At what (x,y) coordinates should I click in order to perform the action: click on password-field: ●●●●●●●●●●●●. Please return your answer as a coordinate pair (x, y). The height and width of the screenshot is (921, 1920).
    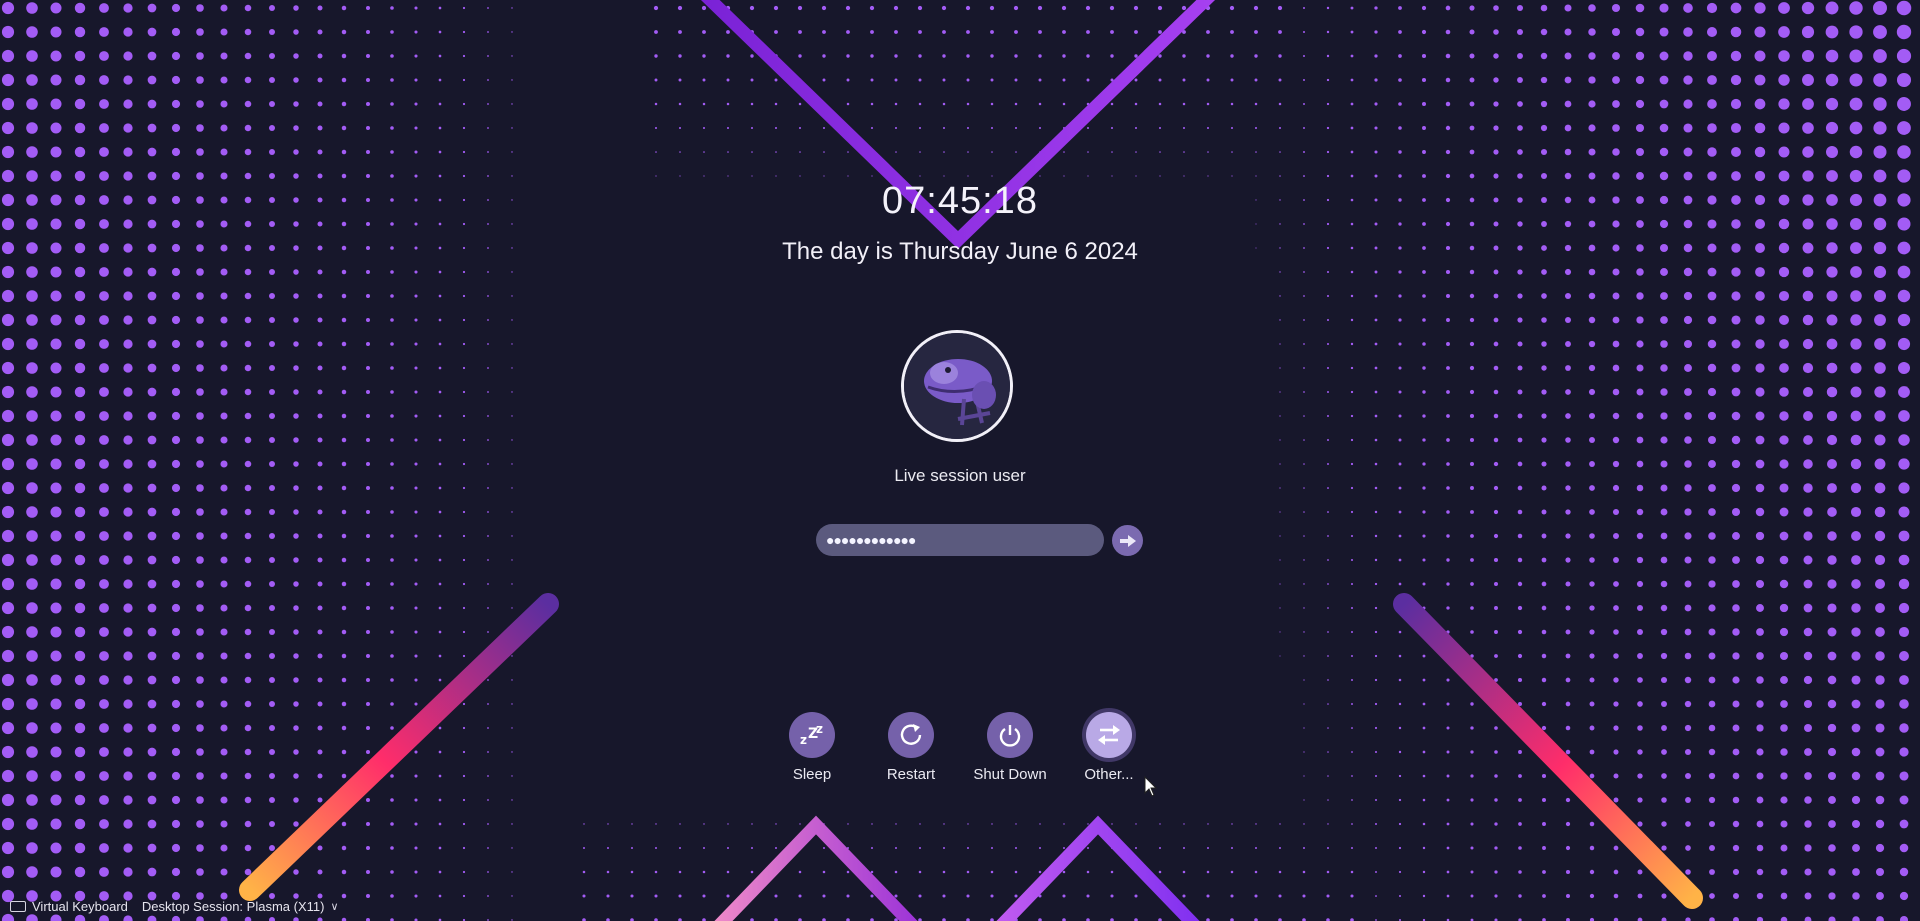
    Looking at the image, I should click on (960, 540).